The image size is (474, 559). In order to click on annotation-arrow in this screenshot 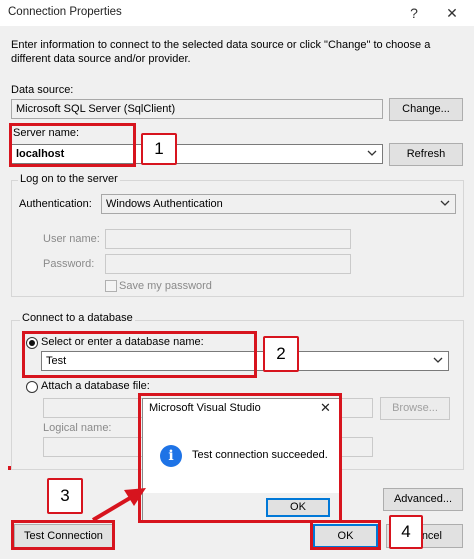, I will do `click(118, 505)`.